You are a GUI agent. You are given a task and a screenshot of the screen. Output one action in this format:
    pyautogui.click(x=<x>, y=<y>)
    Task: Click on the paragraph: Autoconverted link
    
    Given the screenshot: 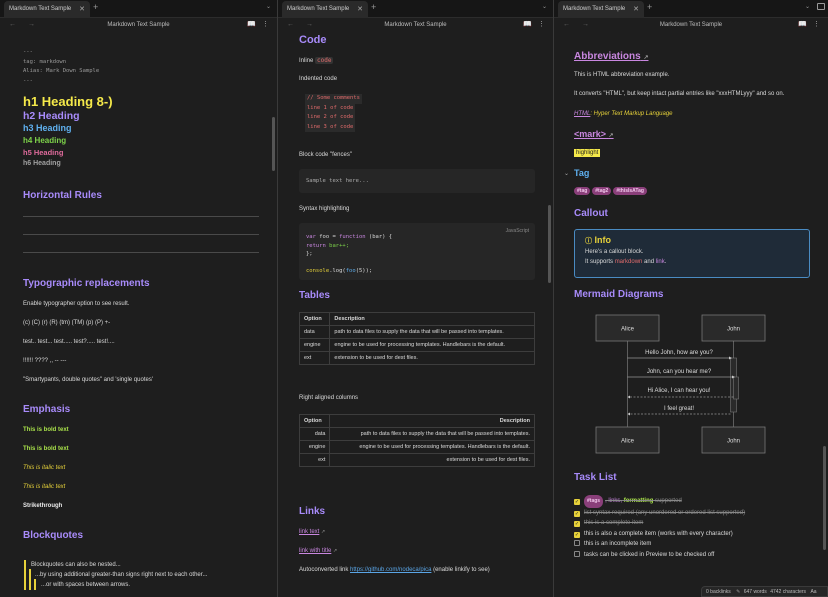 What is the action you would take?
    pyautogui.click(x=325, y=570)
    